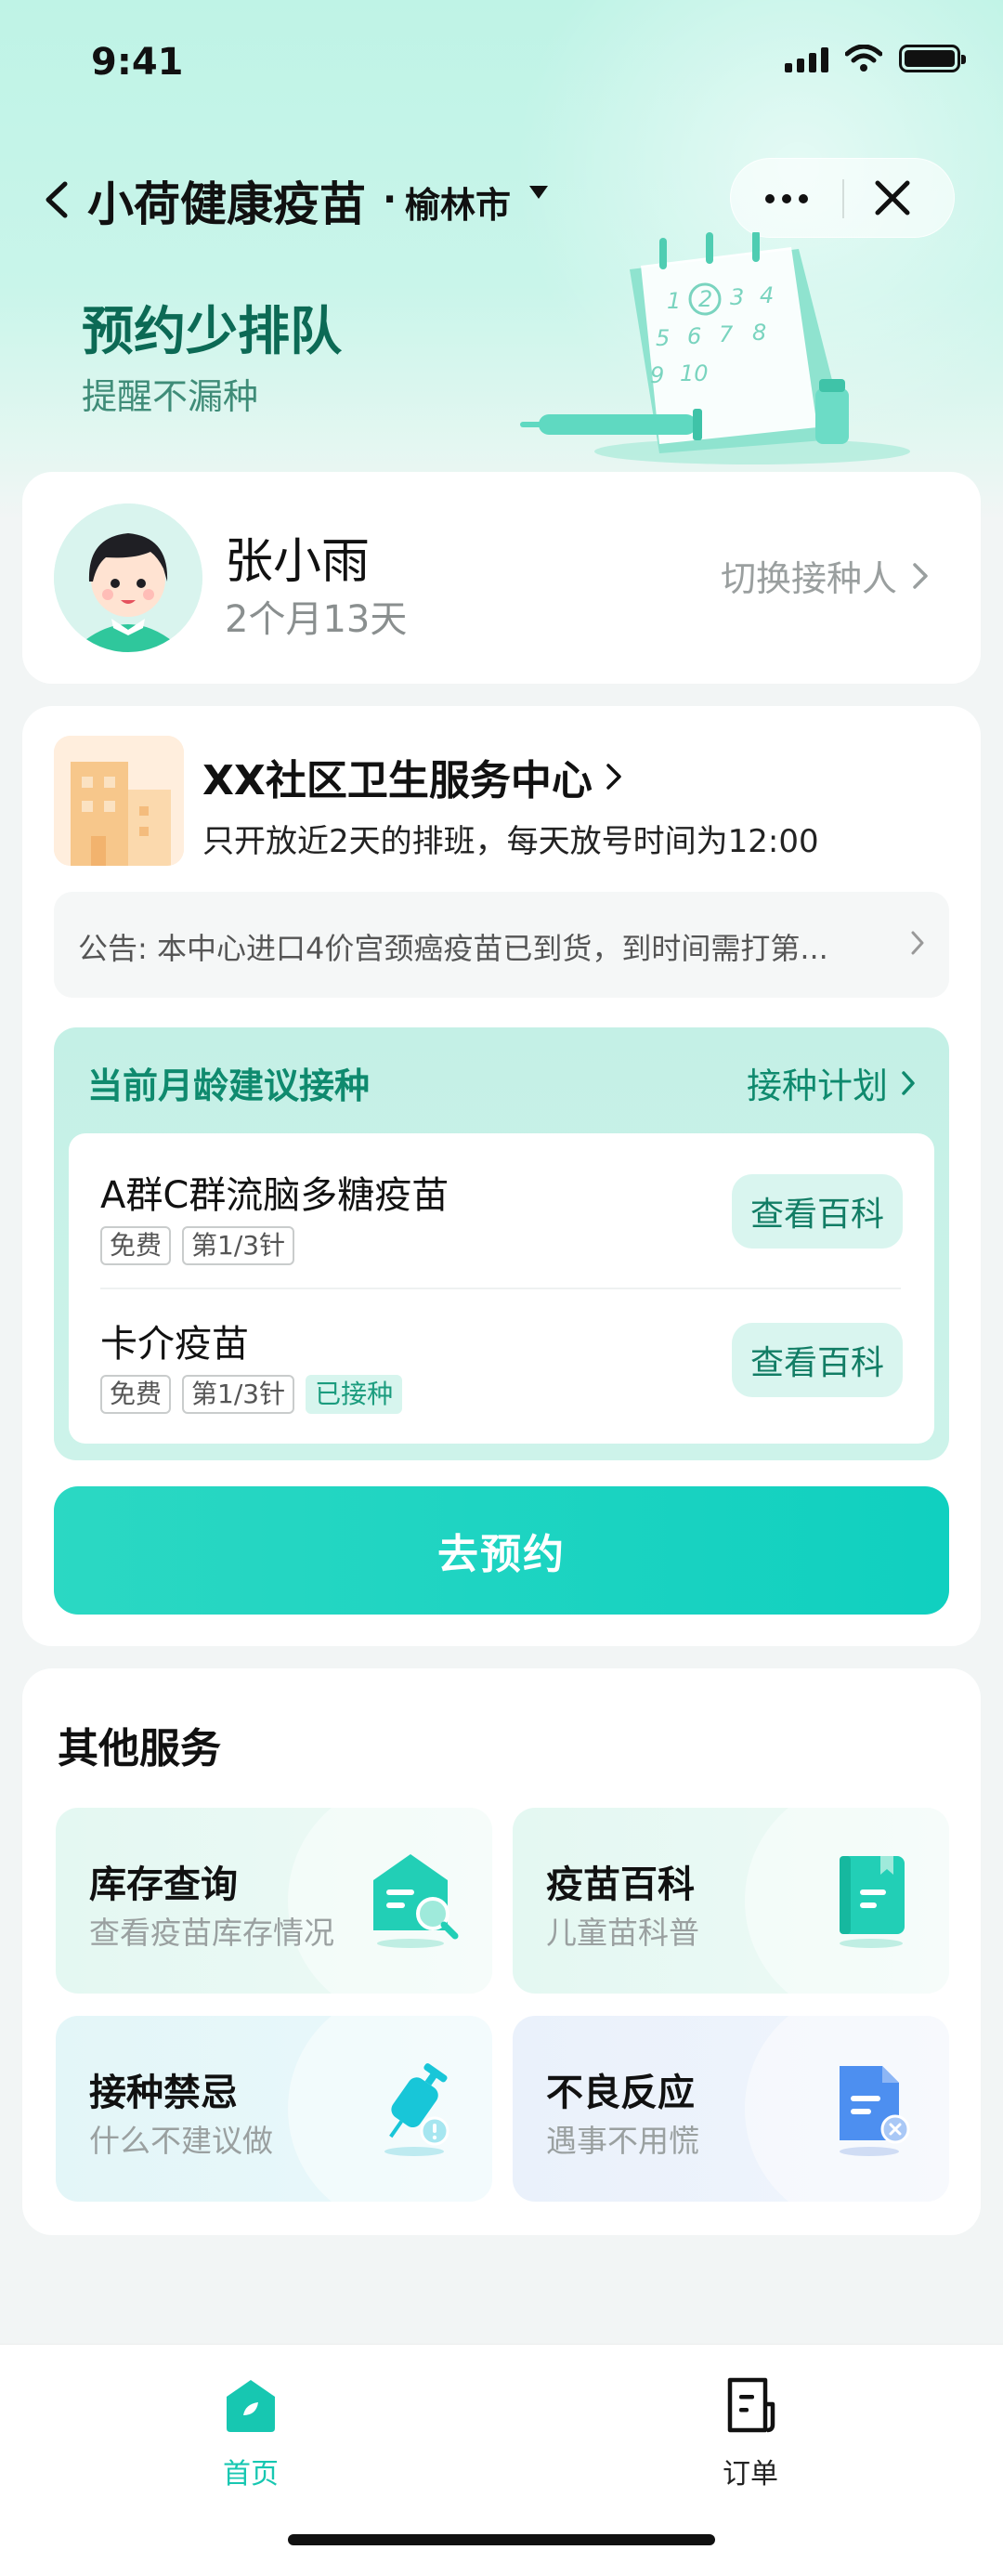 The height and width of the screenshot is (2576, 1003). What do you see at coordinates (59, 200) in the screenshot?
I see `back-icon` at bounding box center [59, 200].